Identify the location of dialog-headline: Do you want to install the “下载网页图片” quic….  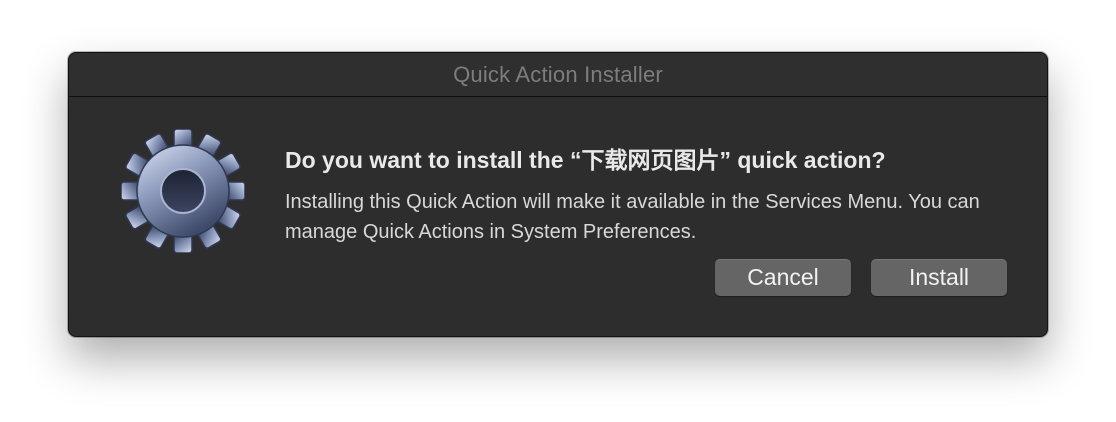
(585, 160).